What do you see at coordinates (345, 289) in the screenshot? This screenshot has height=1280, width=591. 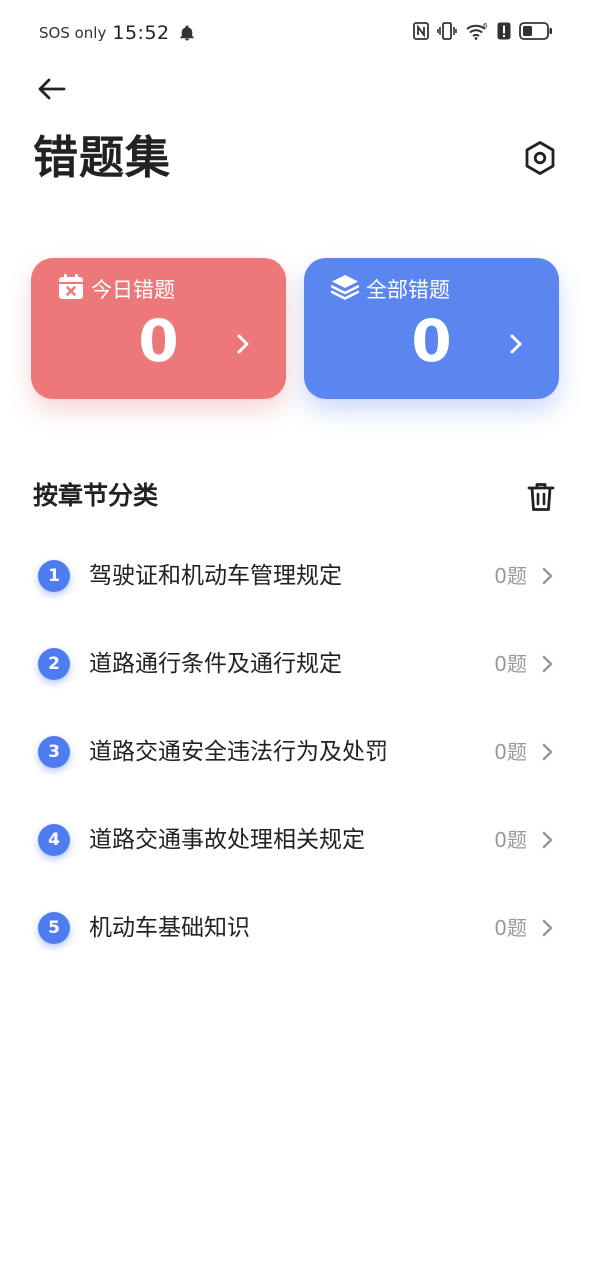 I see `layers-icon` at bounding box center [345, 289].